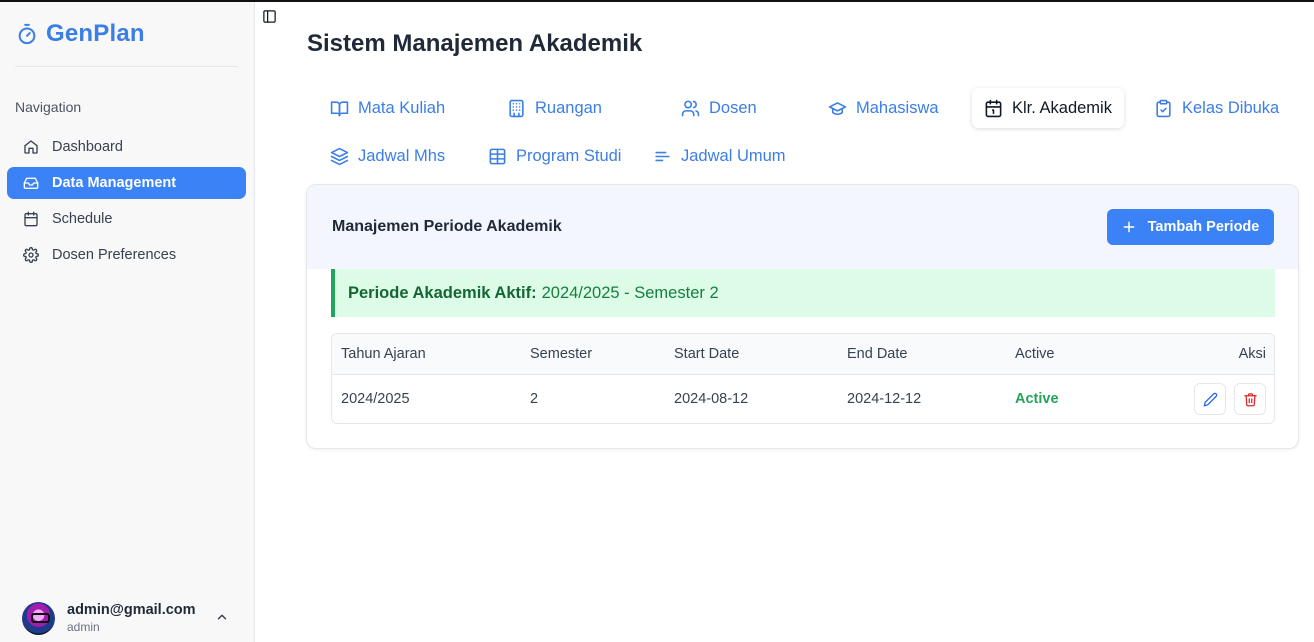 Image resolution: width=1314 pixels, height=642 pixels. Describe the element at coordinates (1163, 108) in the screenshot. I see `clipboard-check-icon` at that location.